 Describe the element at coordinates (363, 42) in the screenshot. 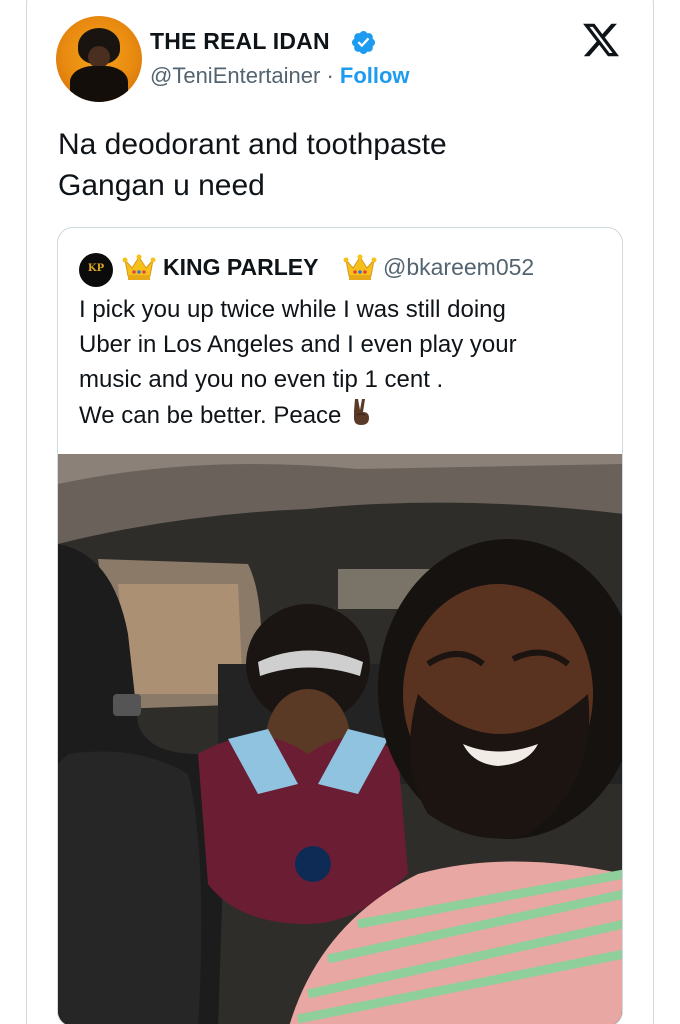

I see `verified-badge-icon` at that location.